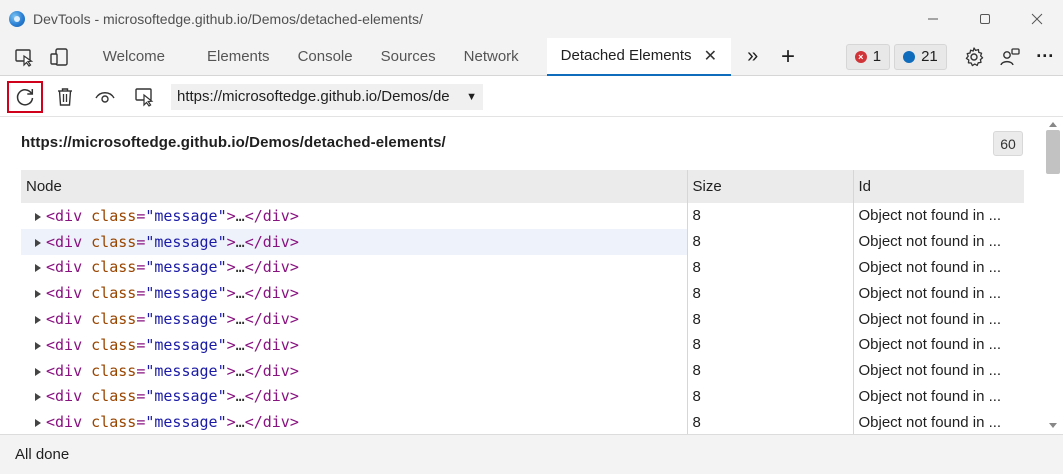 The image size is (1063, 474). What do you see at coordinates (1053, 425) in the screenshot?
I see `scroll-down-arrow-icon` at bounding box center [1053, 425].